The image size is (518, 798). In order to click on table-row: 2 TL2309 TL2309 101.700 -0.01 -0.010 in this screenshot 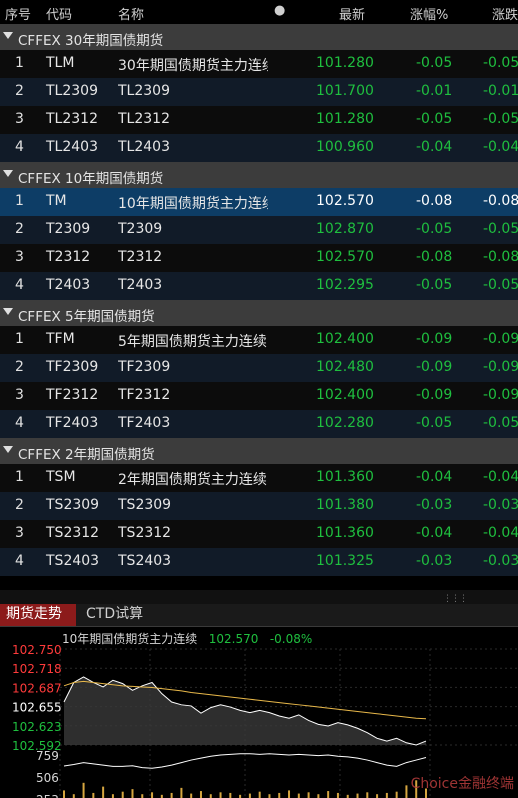, I will do `click(259, 92)`.